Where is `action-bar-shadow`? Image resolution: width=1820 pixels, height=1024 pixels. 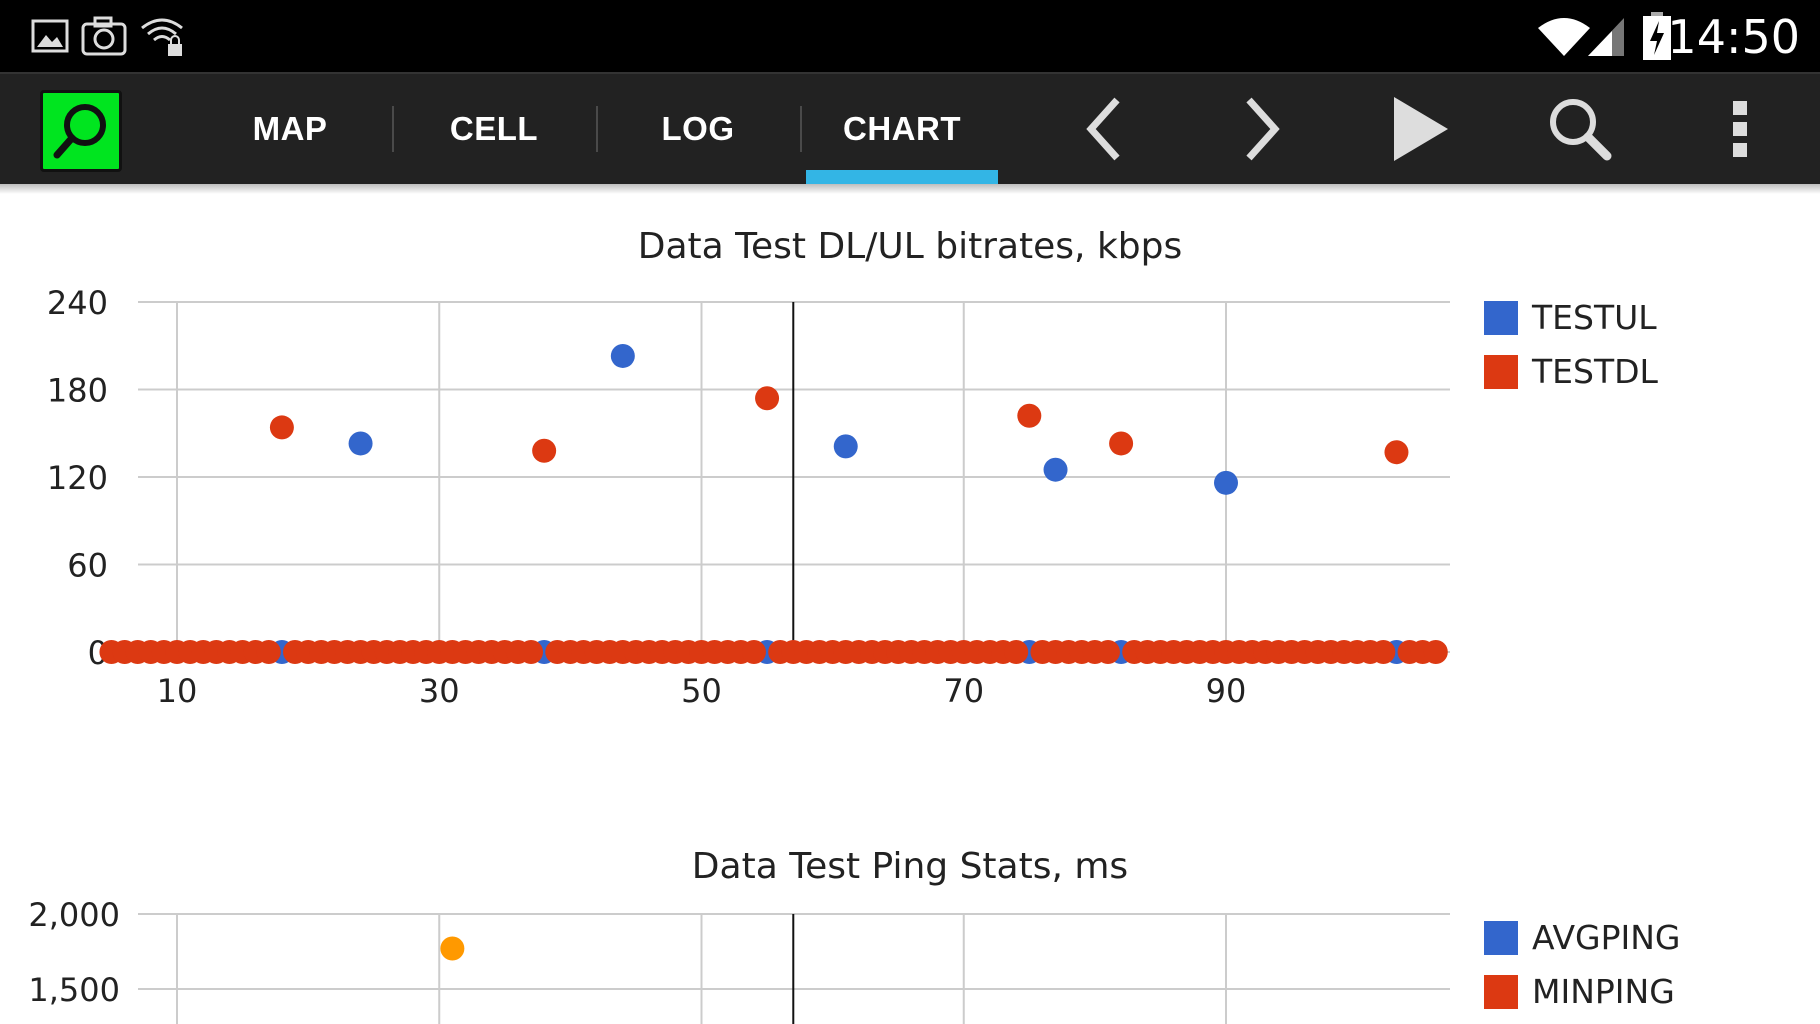 action-bar-shadow is located at coordinates (910, 189).